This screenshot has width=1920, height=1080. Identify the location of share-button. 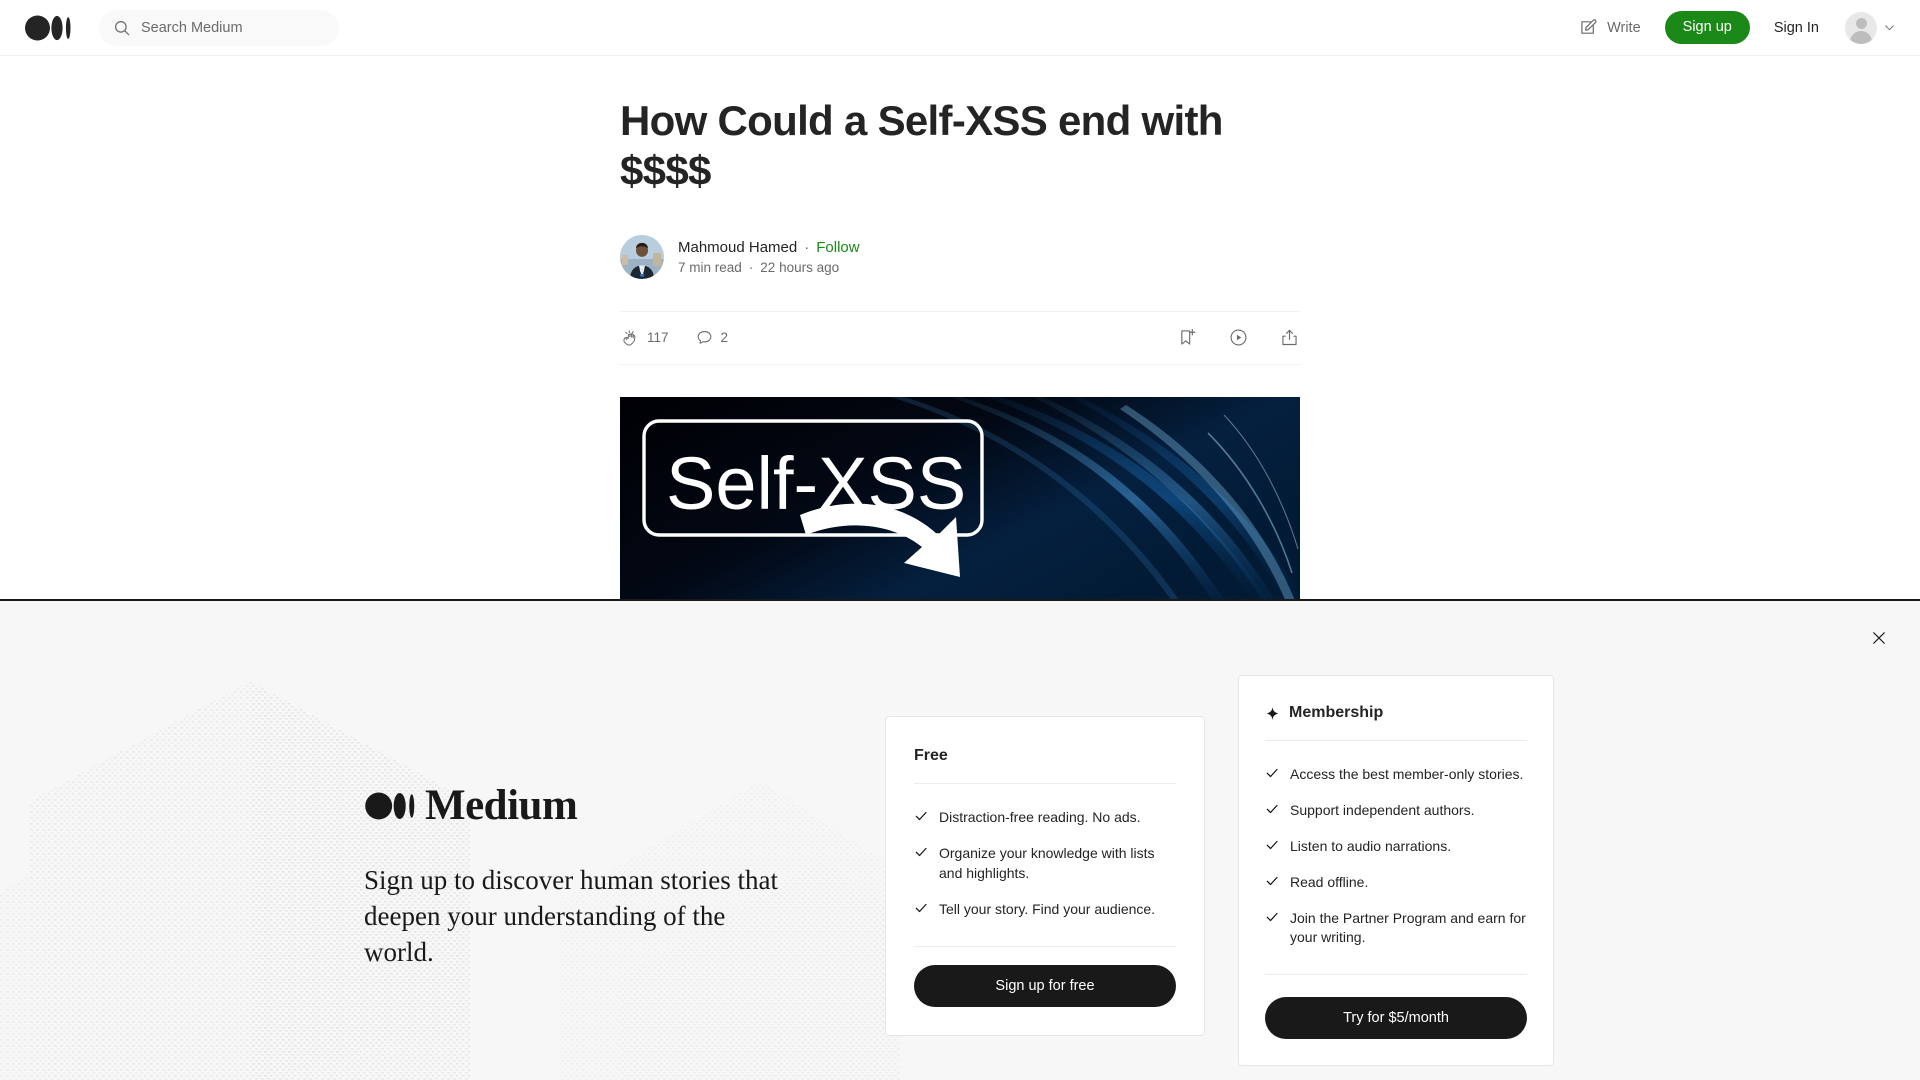
(1289, 337).